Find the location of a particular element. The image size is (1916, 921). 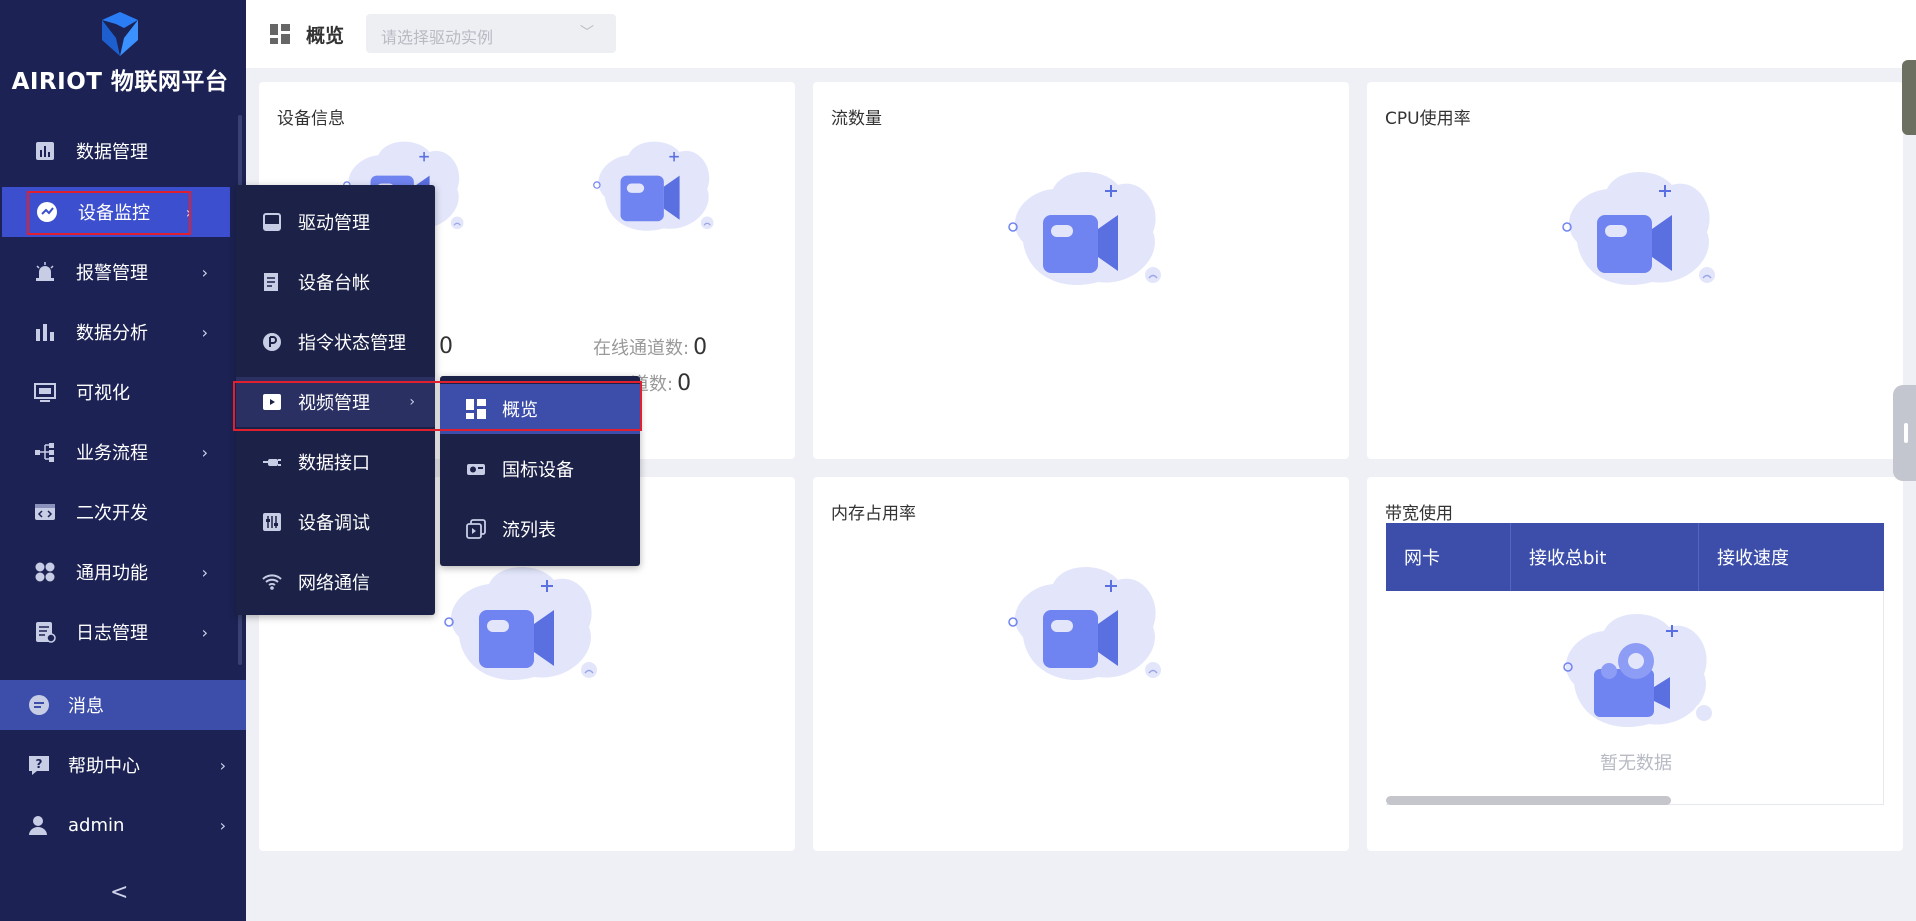

memory-usage-card: 内存占用率 is located at coordinates (1081, 664).